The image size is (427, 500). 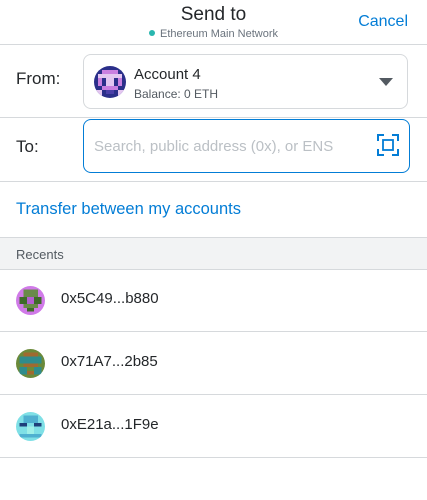 I want to click on header: Send to Ethereum Main Network Cancel, so click(x=213, y=22).